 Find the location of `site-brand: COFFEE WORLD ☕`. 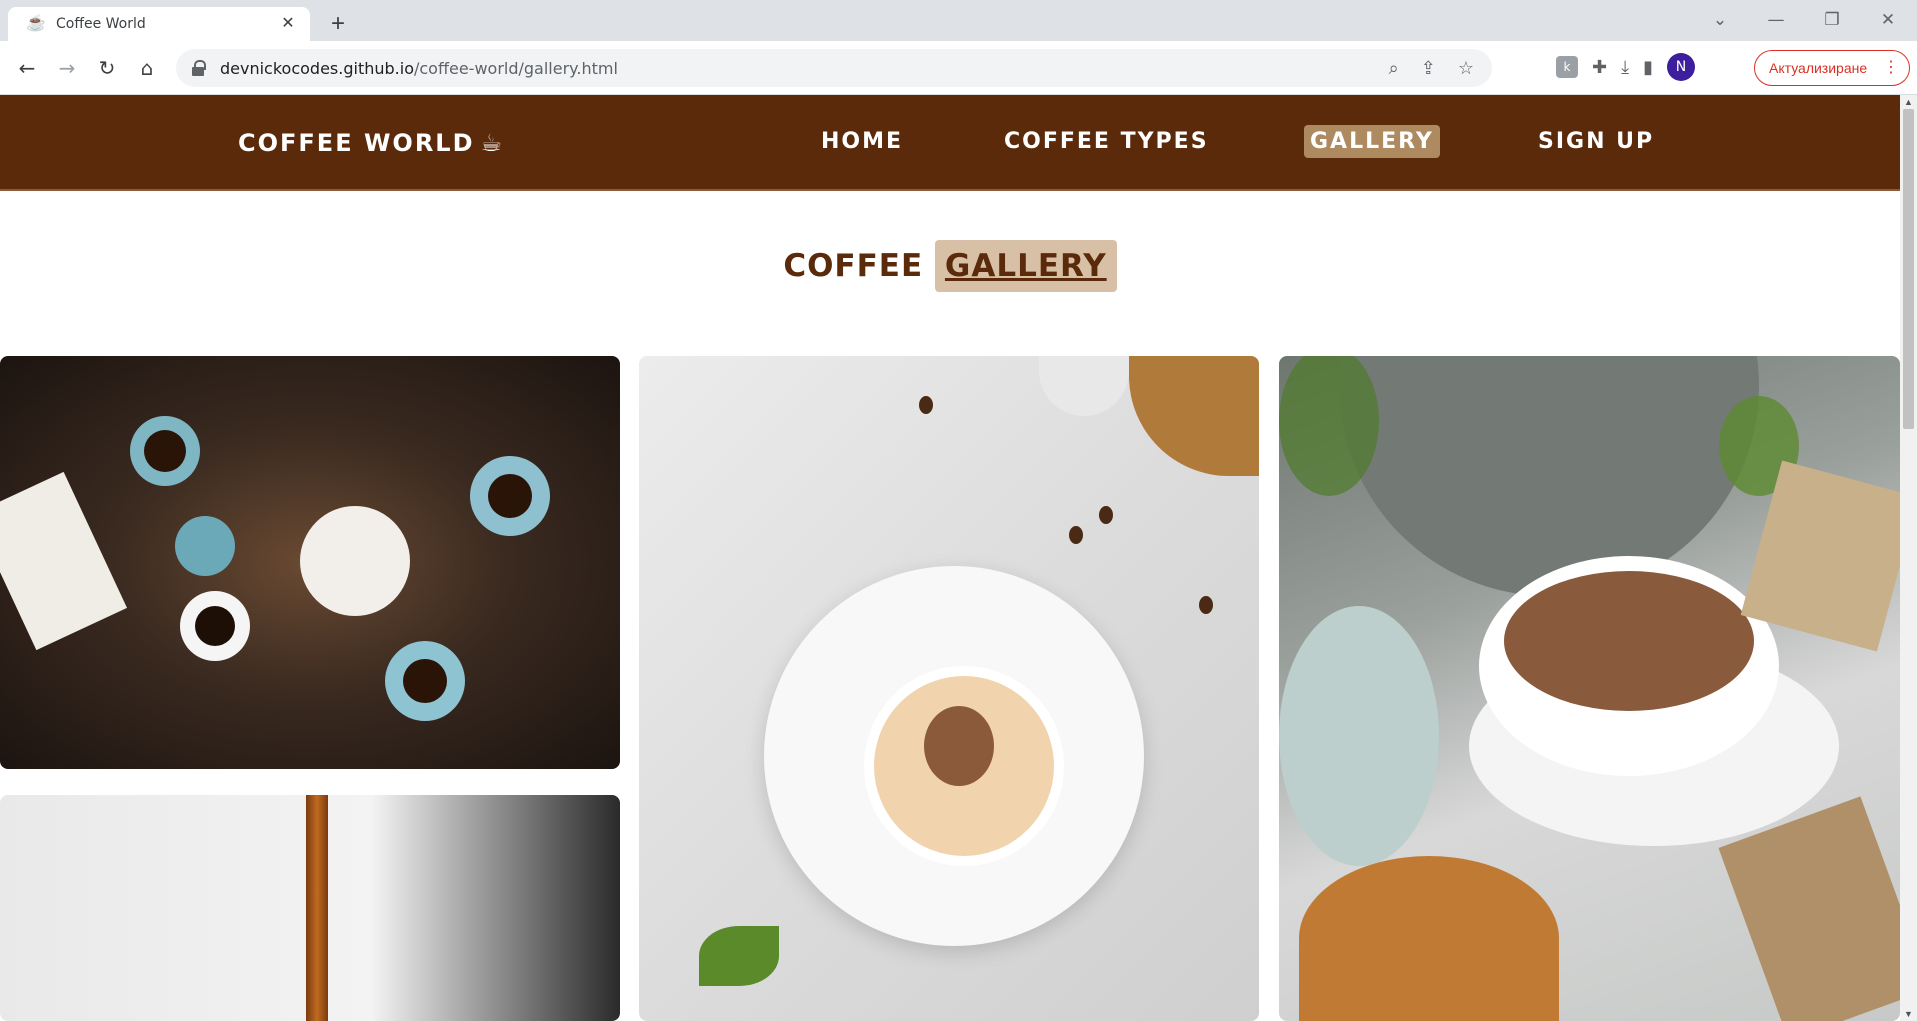

site-brand: COFFEE WORLD ☕ is located at coordinates (371, 143).